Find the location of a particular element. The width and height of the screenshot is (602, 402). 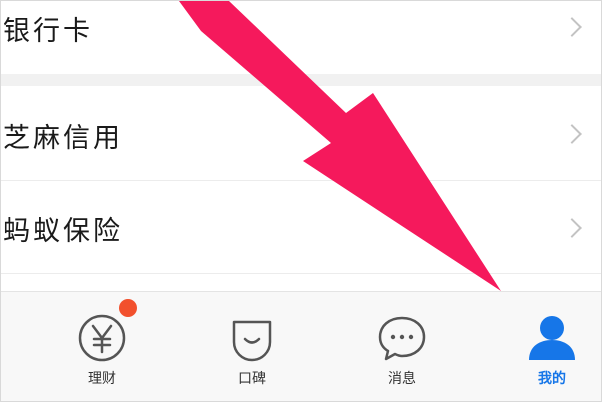

tab-label: 理财 is located at coordinates (102, 379).